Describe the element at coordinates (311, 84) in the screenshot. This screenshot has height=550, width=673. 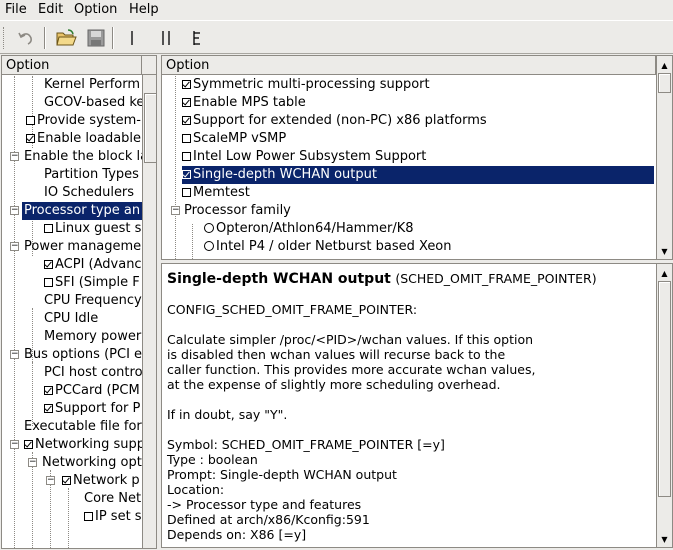
I see `option-label: Symmetric multi-processing support` at that location.